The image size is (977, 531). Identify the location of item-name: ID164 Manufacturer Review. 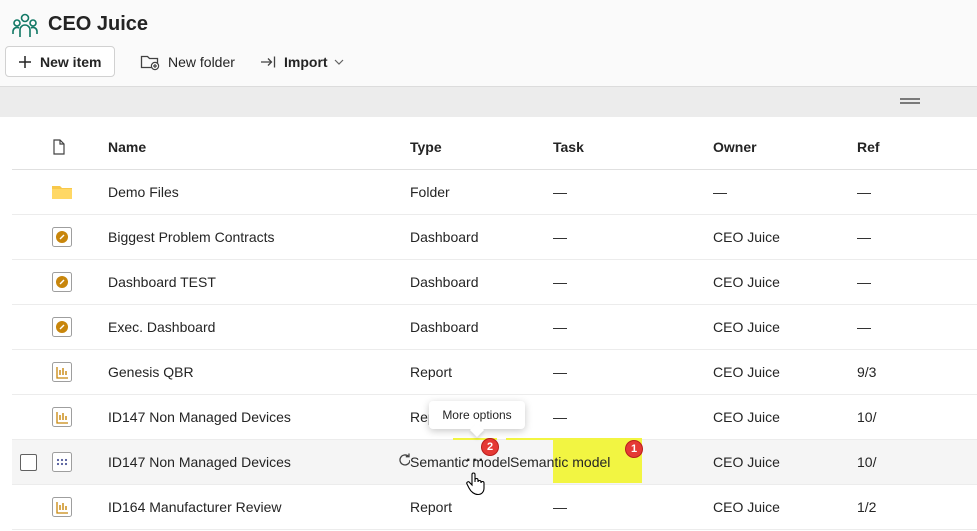
(259, 507).